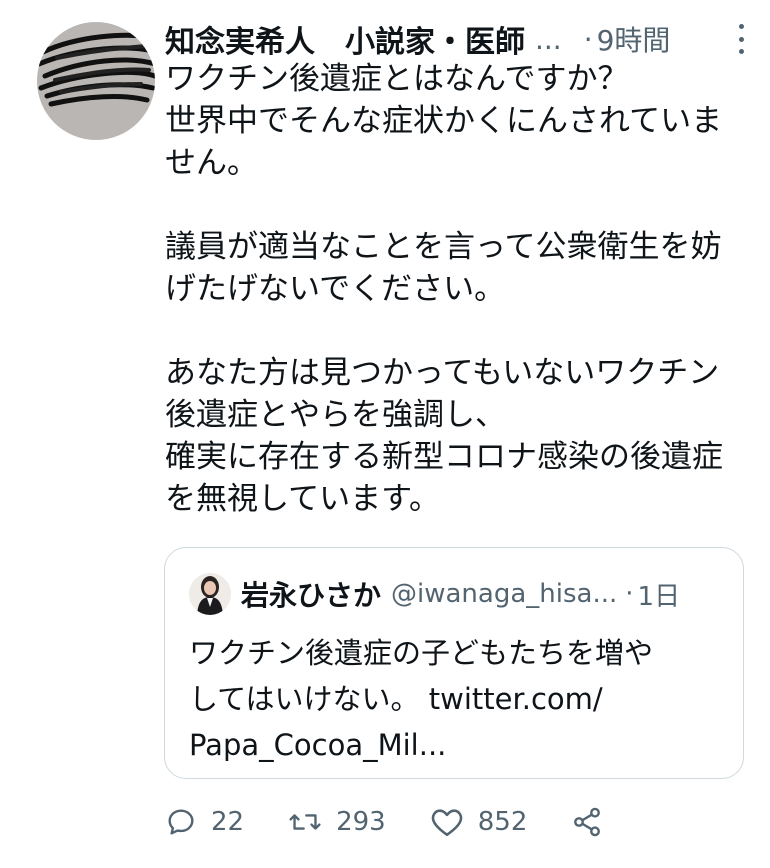 Image resolution: width=770 pixels, height=868 pixels. I want to click on share-icon, so click(587, 822).